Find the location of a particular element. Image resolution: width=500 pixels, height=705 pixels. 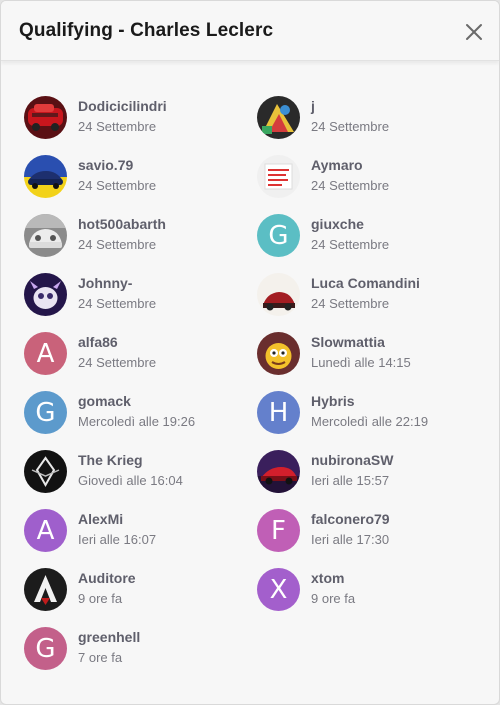

user-list-item: Ggomack Mercoledì alle 19:26 is located at coordinates (136, 416).